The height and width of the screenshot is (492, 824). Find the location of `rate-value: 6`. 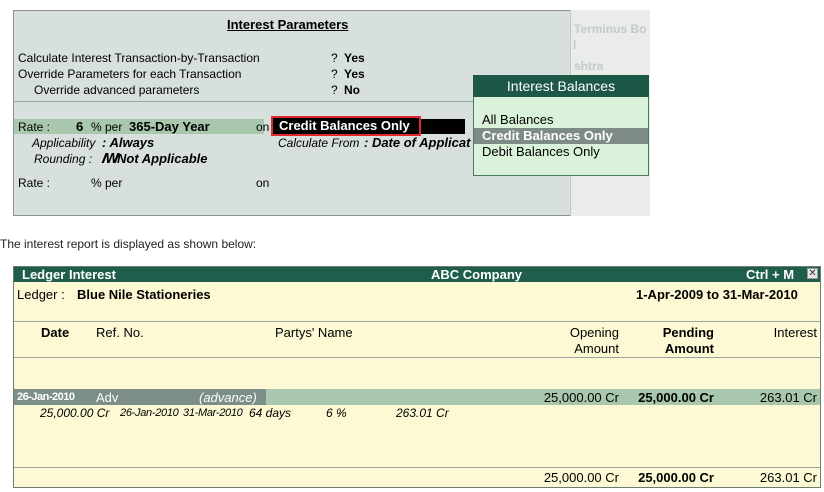

rate-value: 6 is located at coordinates (79, 126).